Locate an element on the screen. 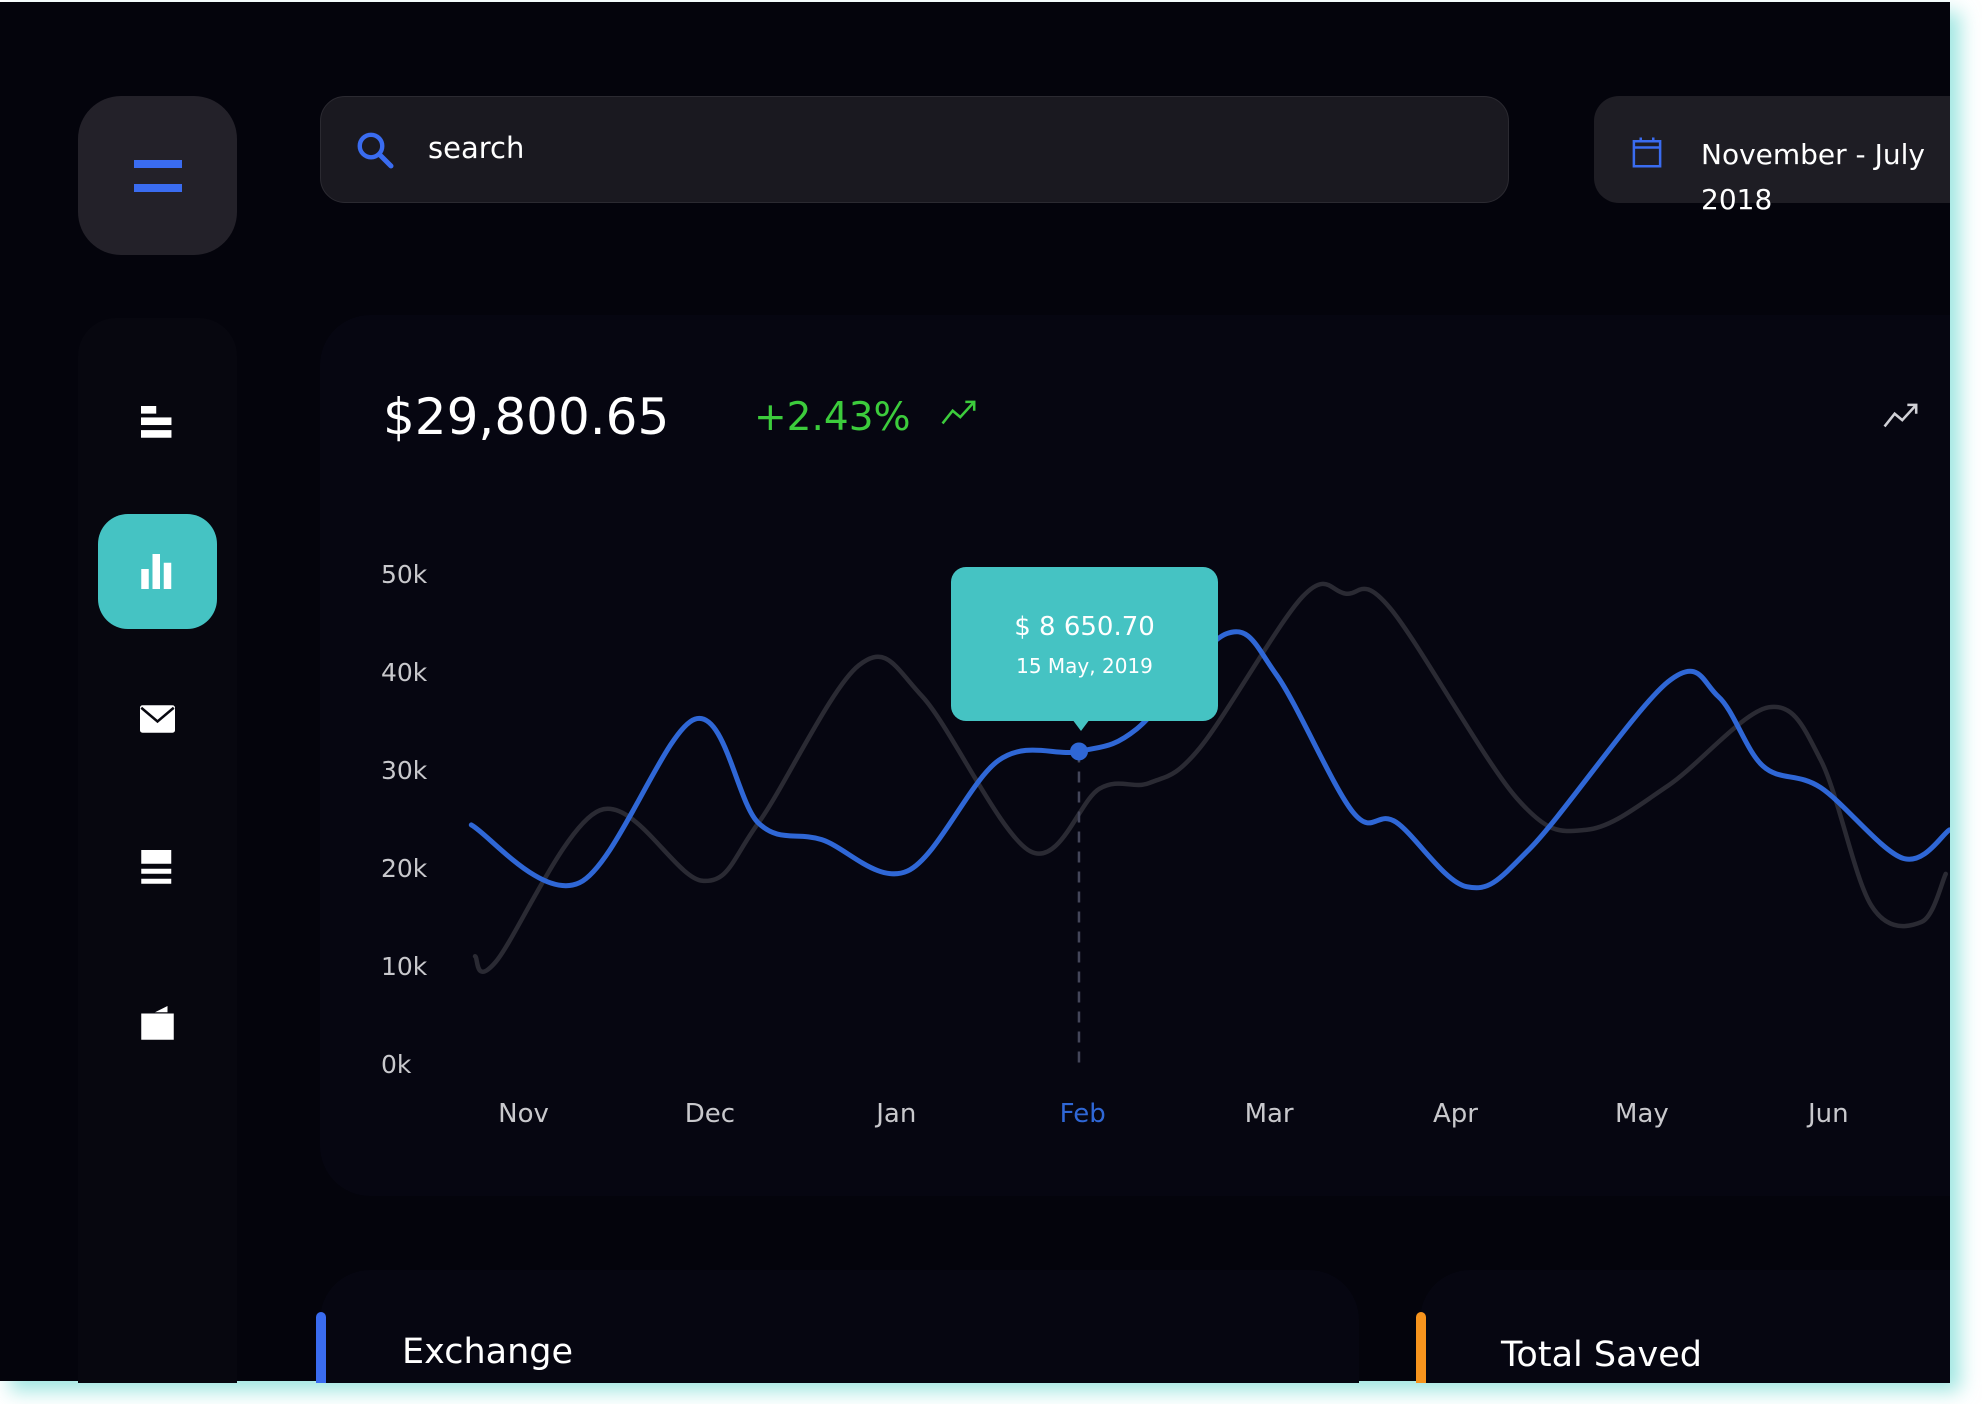  tooltip-value: $ 8 650.70 is located at coordinates (1084, 627).